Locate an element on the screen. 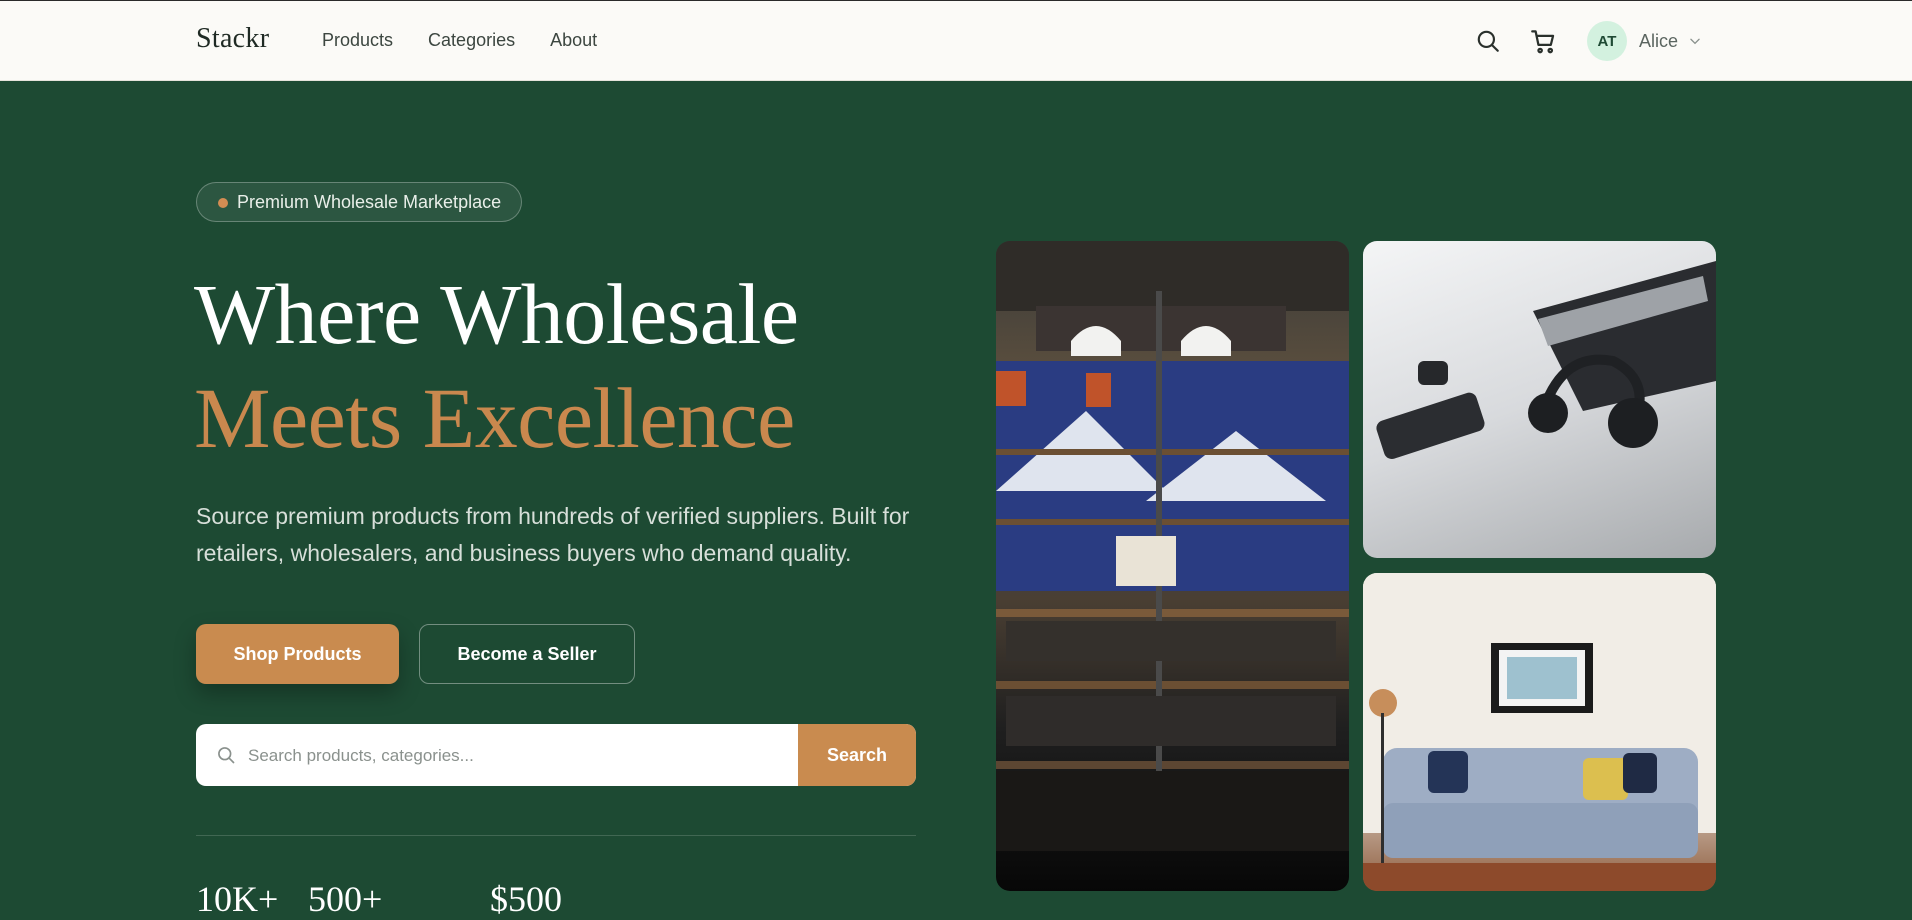 The height and width of the screenshot is (920, 1912). tech-illustration is located at coordinates (1546, 360).